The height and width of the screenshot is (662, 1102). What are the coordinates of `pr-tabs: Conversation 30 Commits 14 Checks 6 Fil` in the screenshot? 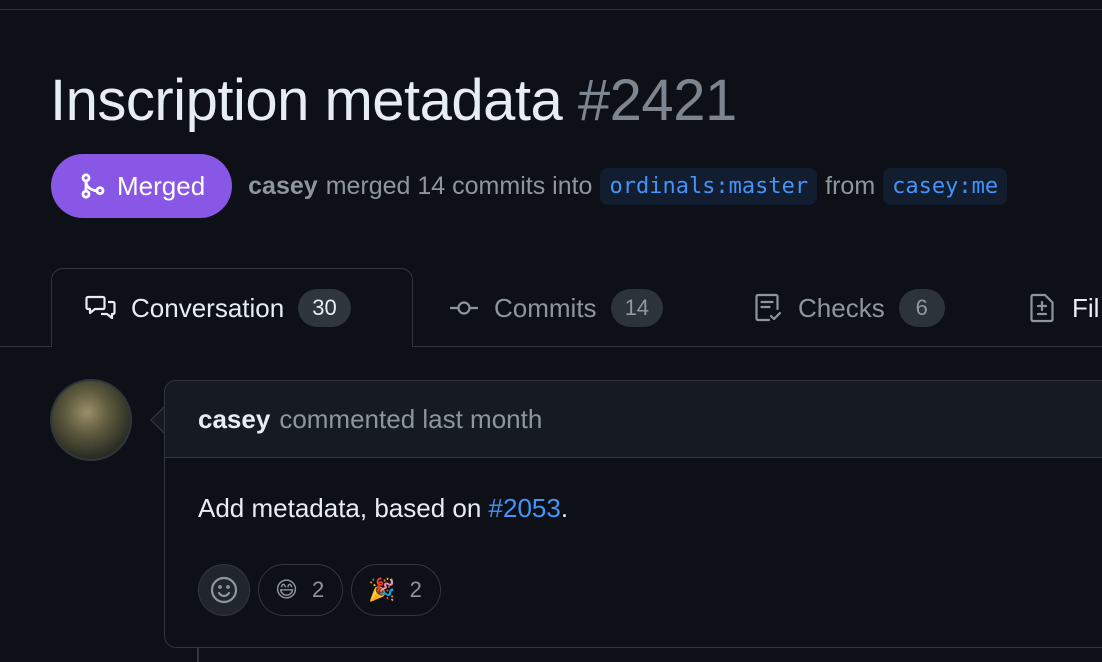 It's located at (551, 308).